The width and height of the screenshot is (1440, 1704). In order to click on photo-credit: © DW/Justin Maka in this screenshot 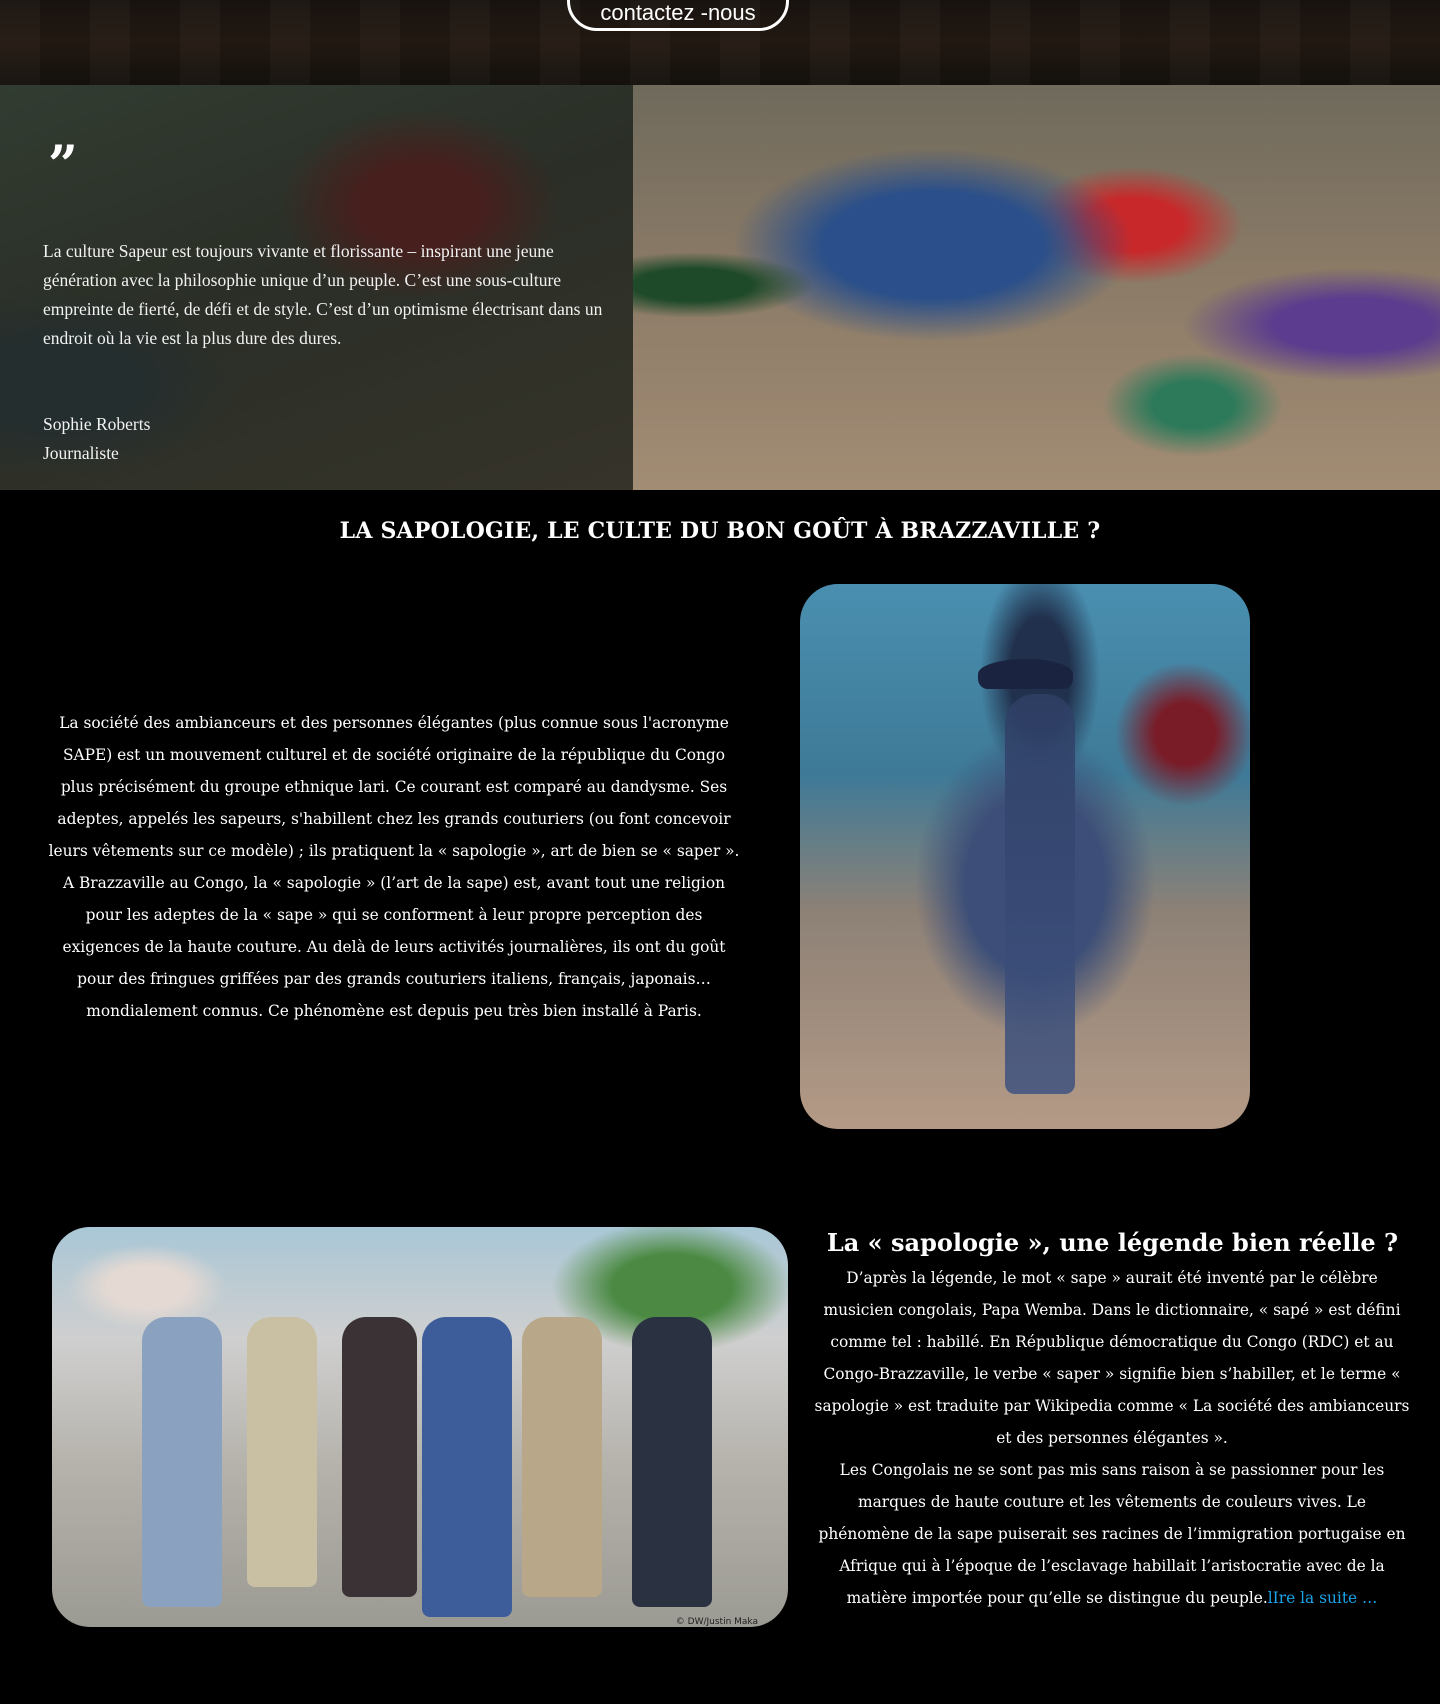, I will do `click(716, 1622)`.